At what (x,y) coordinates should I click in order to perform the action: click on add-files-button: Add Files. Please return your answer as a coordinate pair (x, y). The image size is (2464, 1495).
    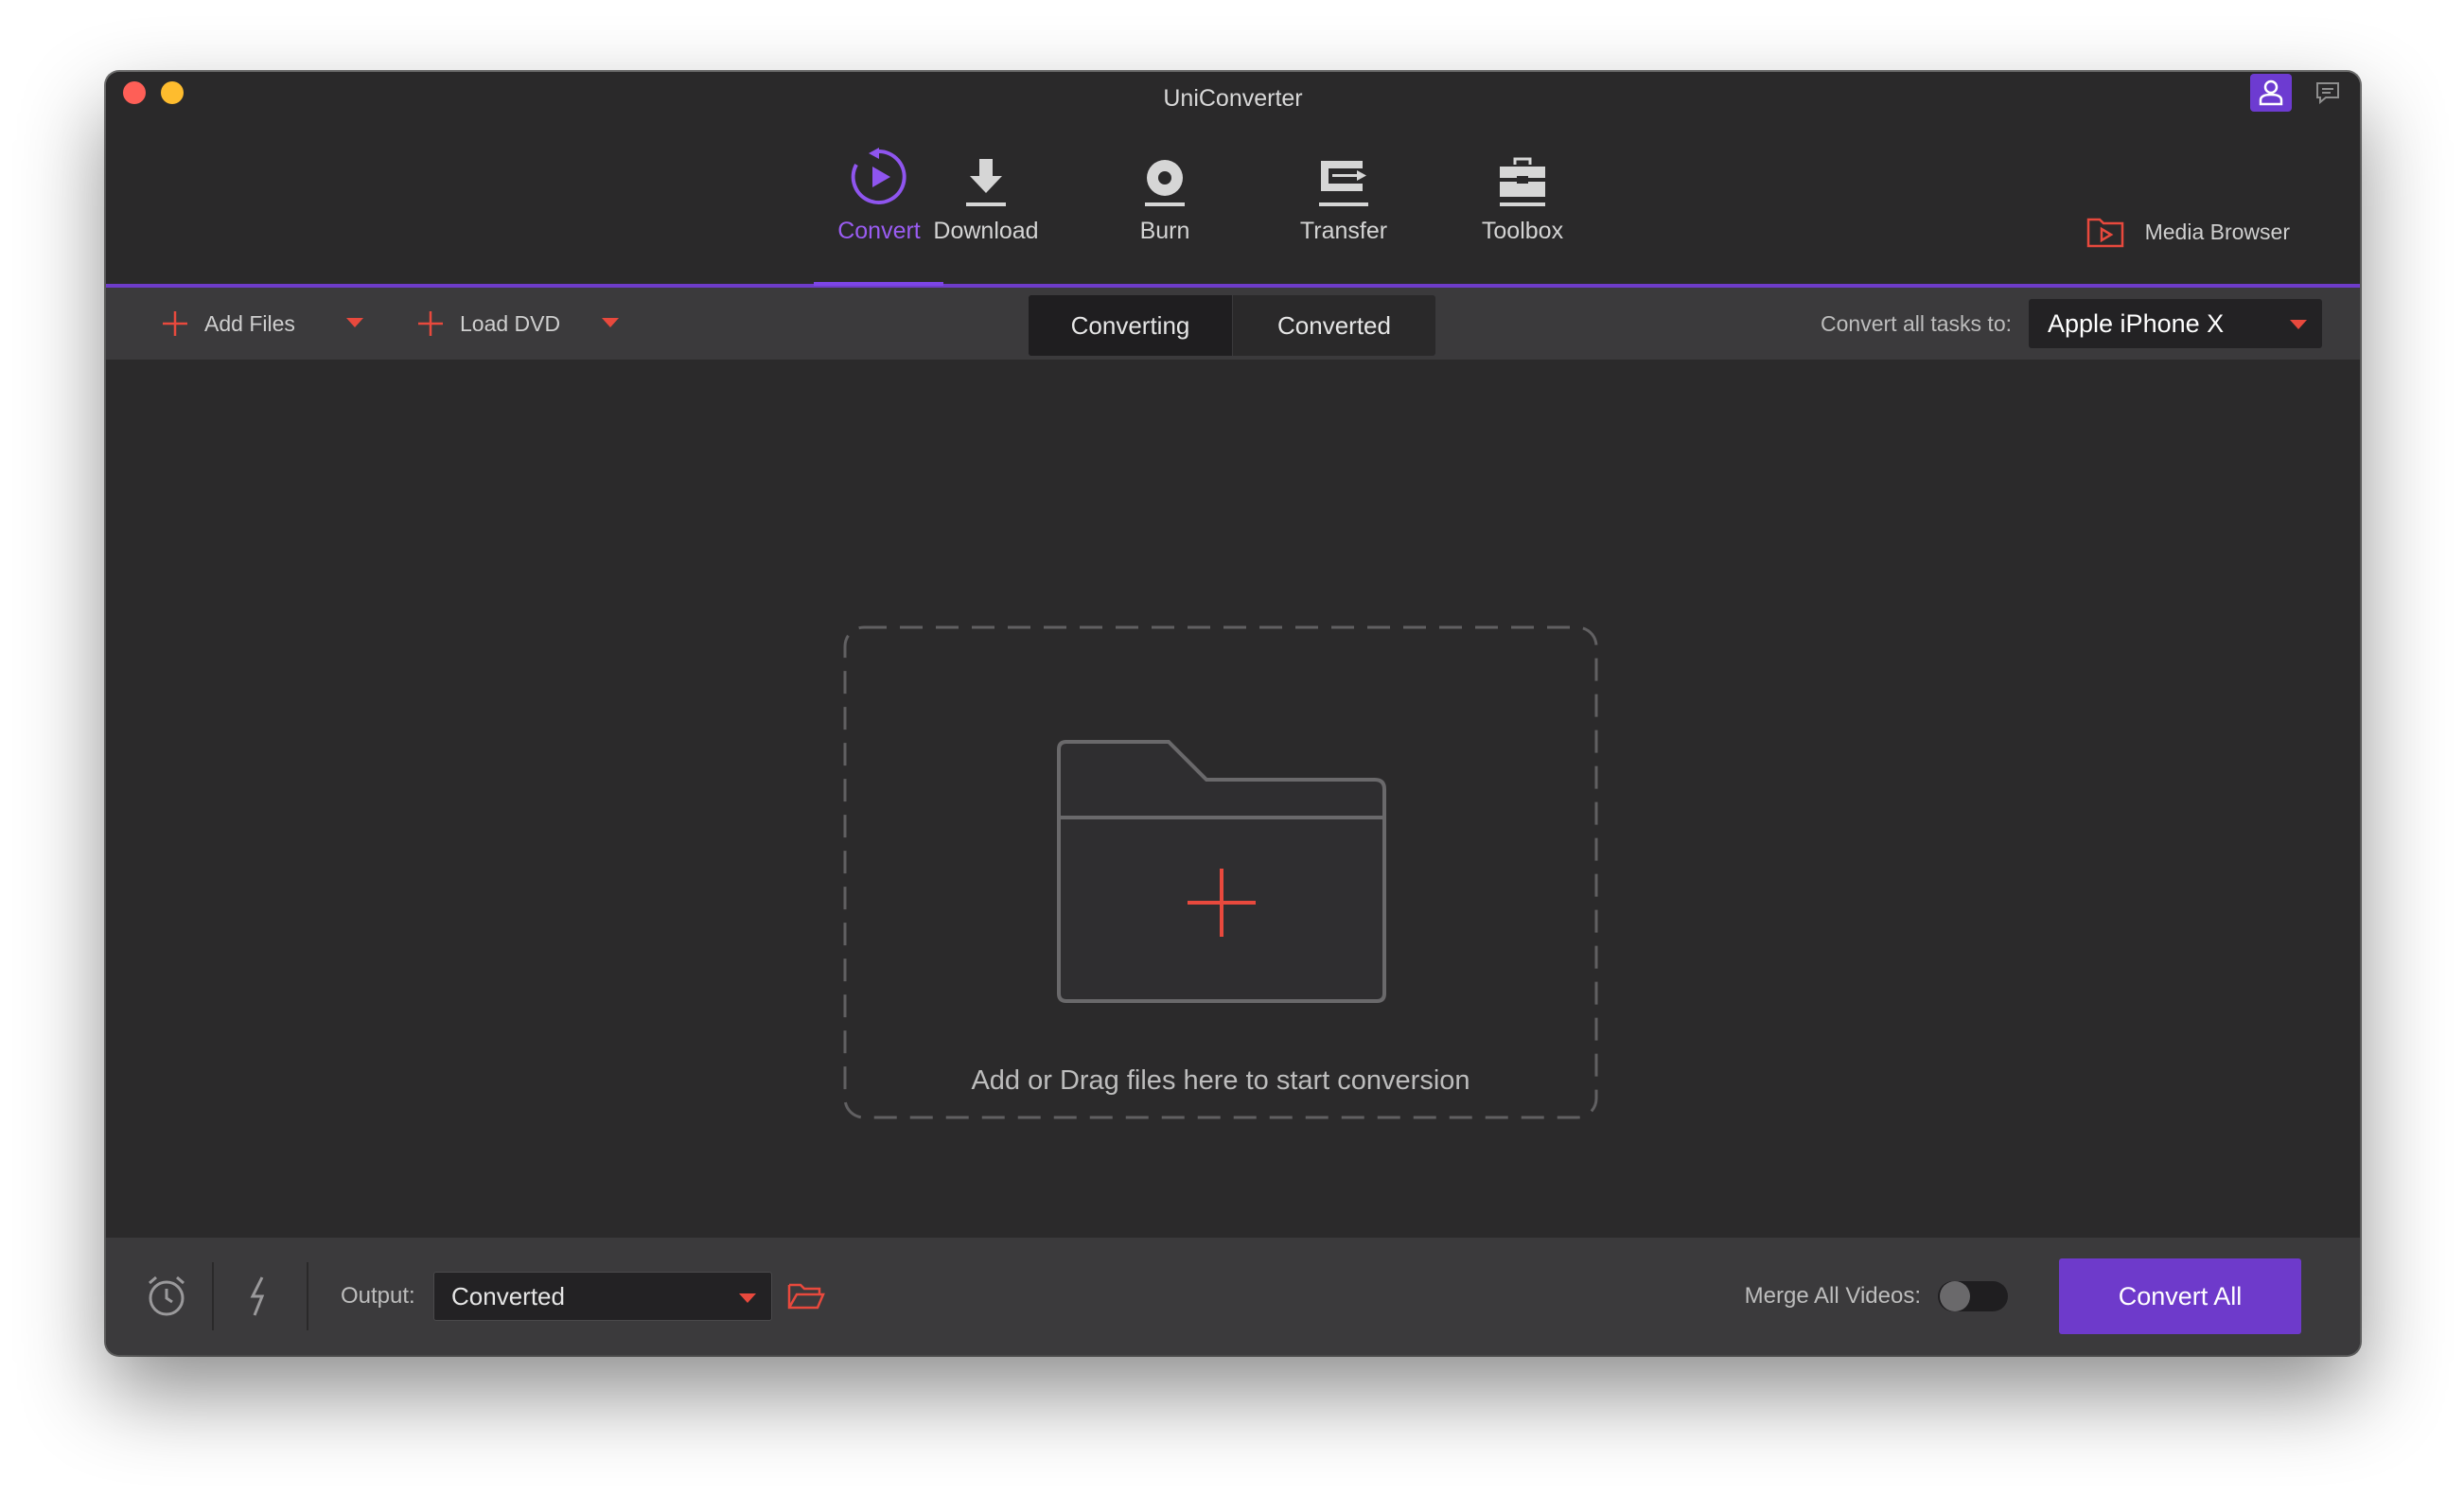
    Looking at the image, I should click on (228, 324).